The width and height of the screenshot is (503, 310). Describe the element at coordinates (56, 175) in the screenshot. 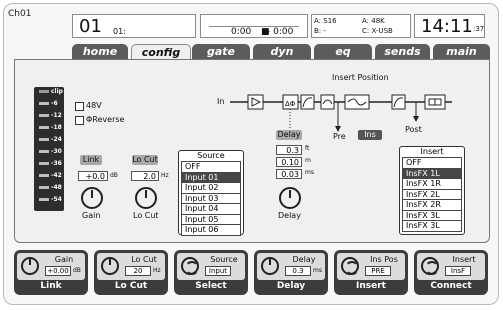

I see `meter-label: -42` at that location.